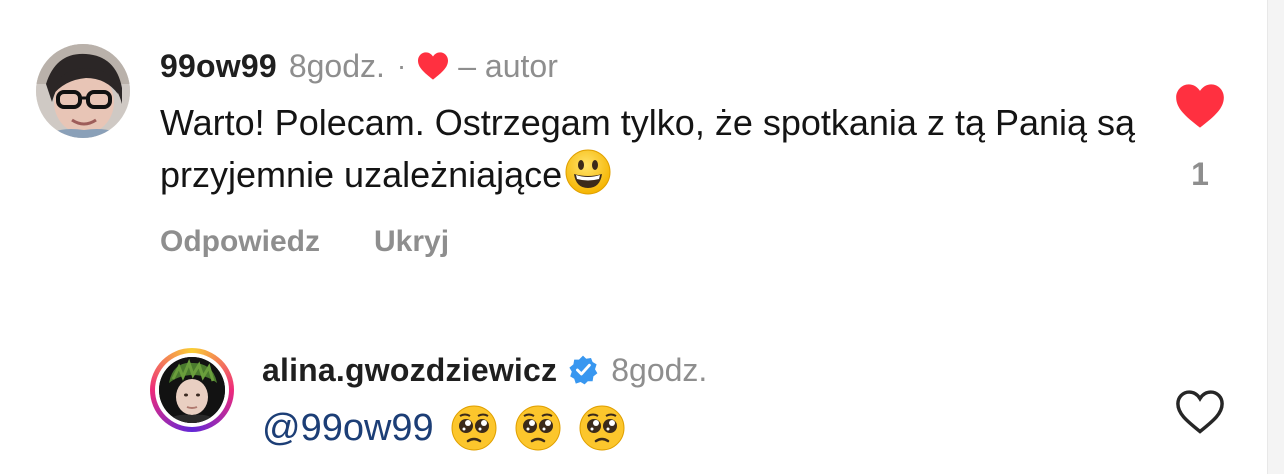  I want to click on username: 99ow99, so click(218, 66).